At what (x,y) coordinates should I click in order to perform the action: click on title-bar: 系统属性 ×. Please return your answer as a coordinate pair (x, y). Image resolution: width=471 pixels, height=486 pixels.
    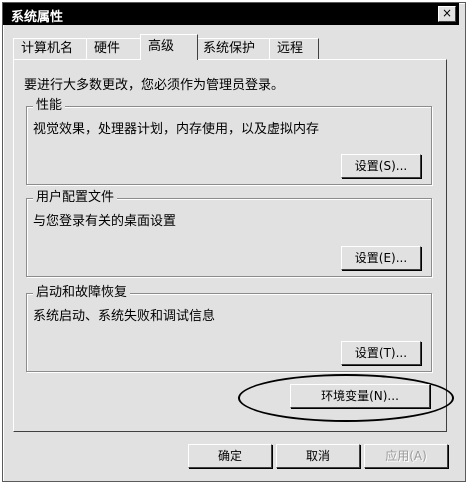
    Looking at the image, I should click on (231, 14).